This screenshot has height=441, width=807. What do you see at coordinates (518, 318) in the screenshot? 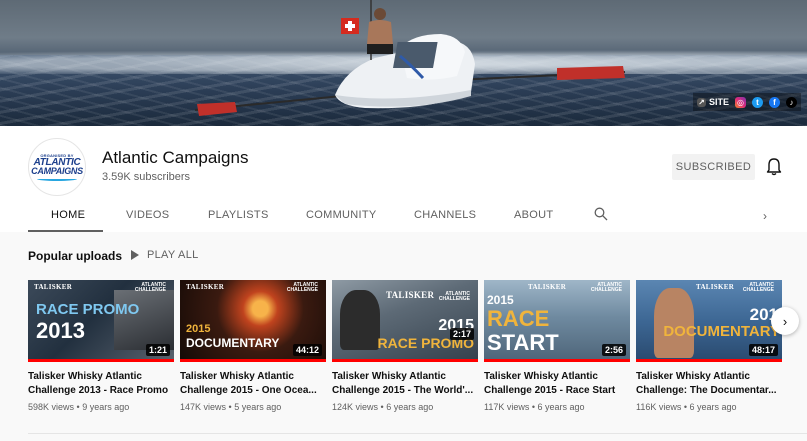
I see `thumb-headline: RACE` at bounding box center [518, 318].